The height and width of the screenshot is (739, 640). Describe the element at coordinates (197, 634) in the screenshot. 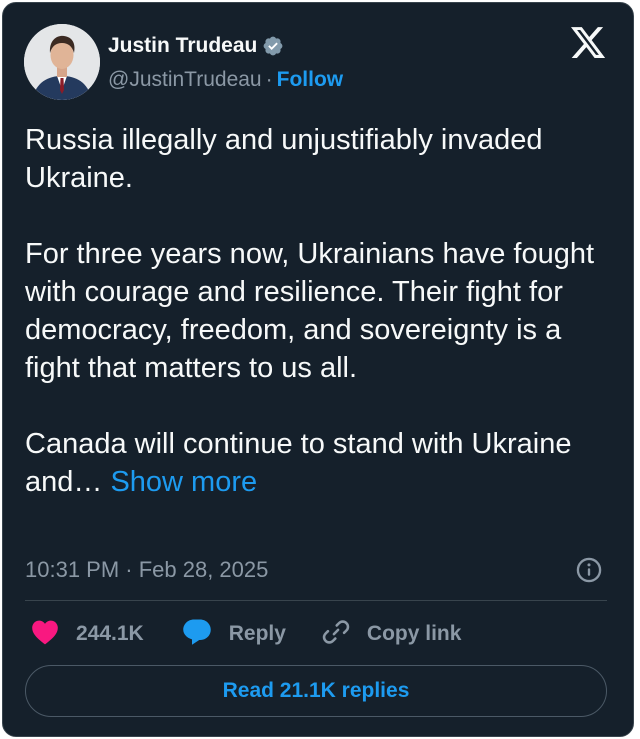

I see `reply-bubble-icon` at that location.